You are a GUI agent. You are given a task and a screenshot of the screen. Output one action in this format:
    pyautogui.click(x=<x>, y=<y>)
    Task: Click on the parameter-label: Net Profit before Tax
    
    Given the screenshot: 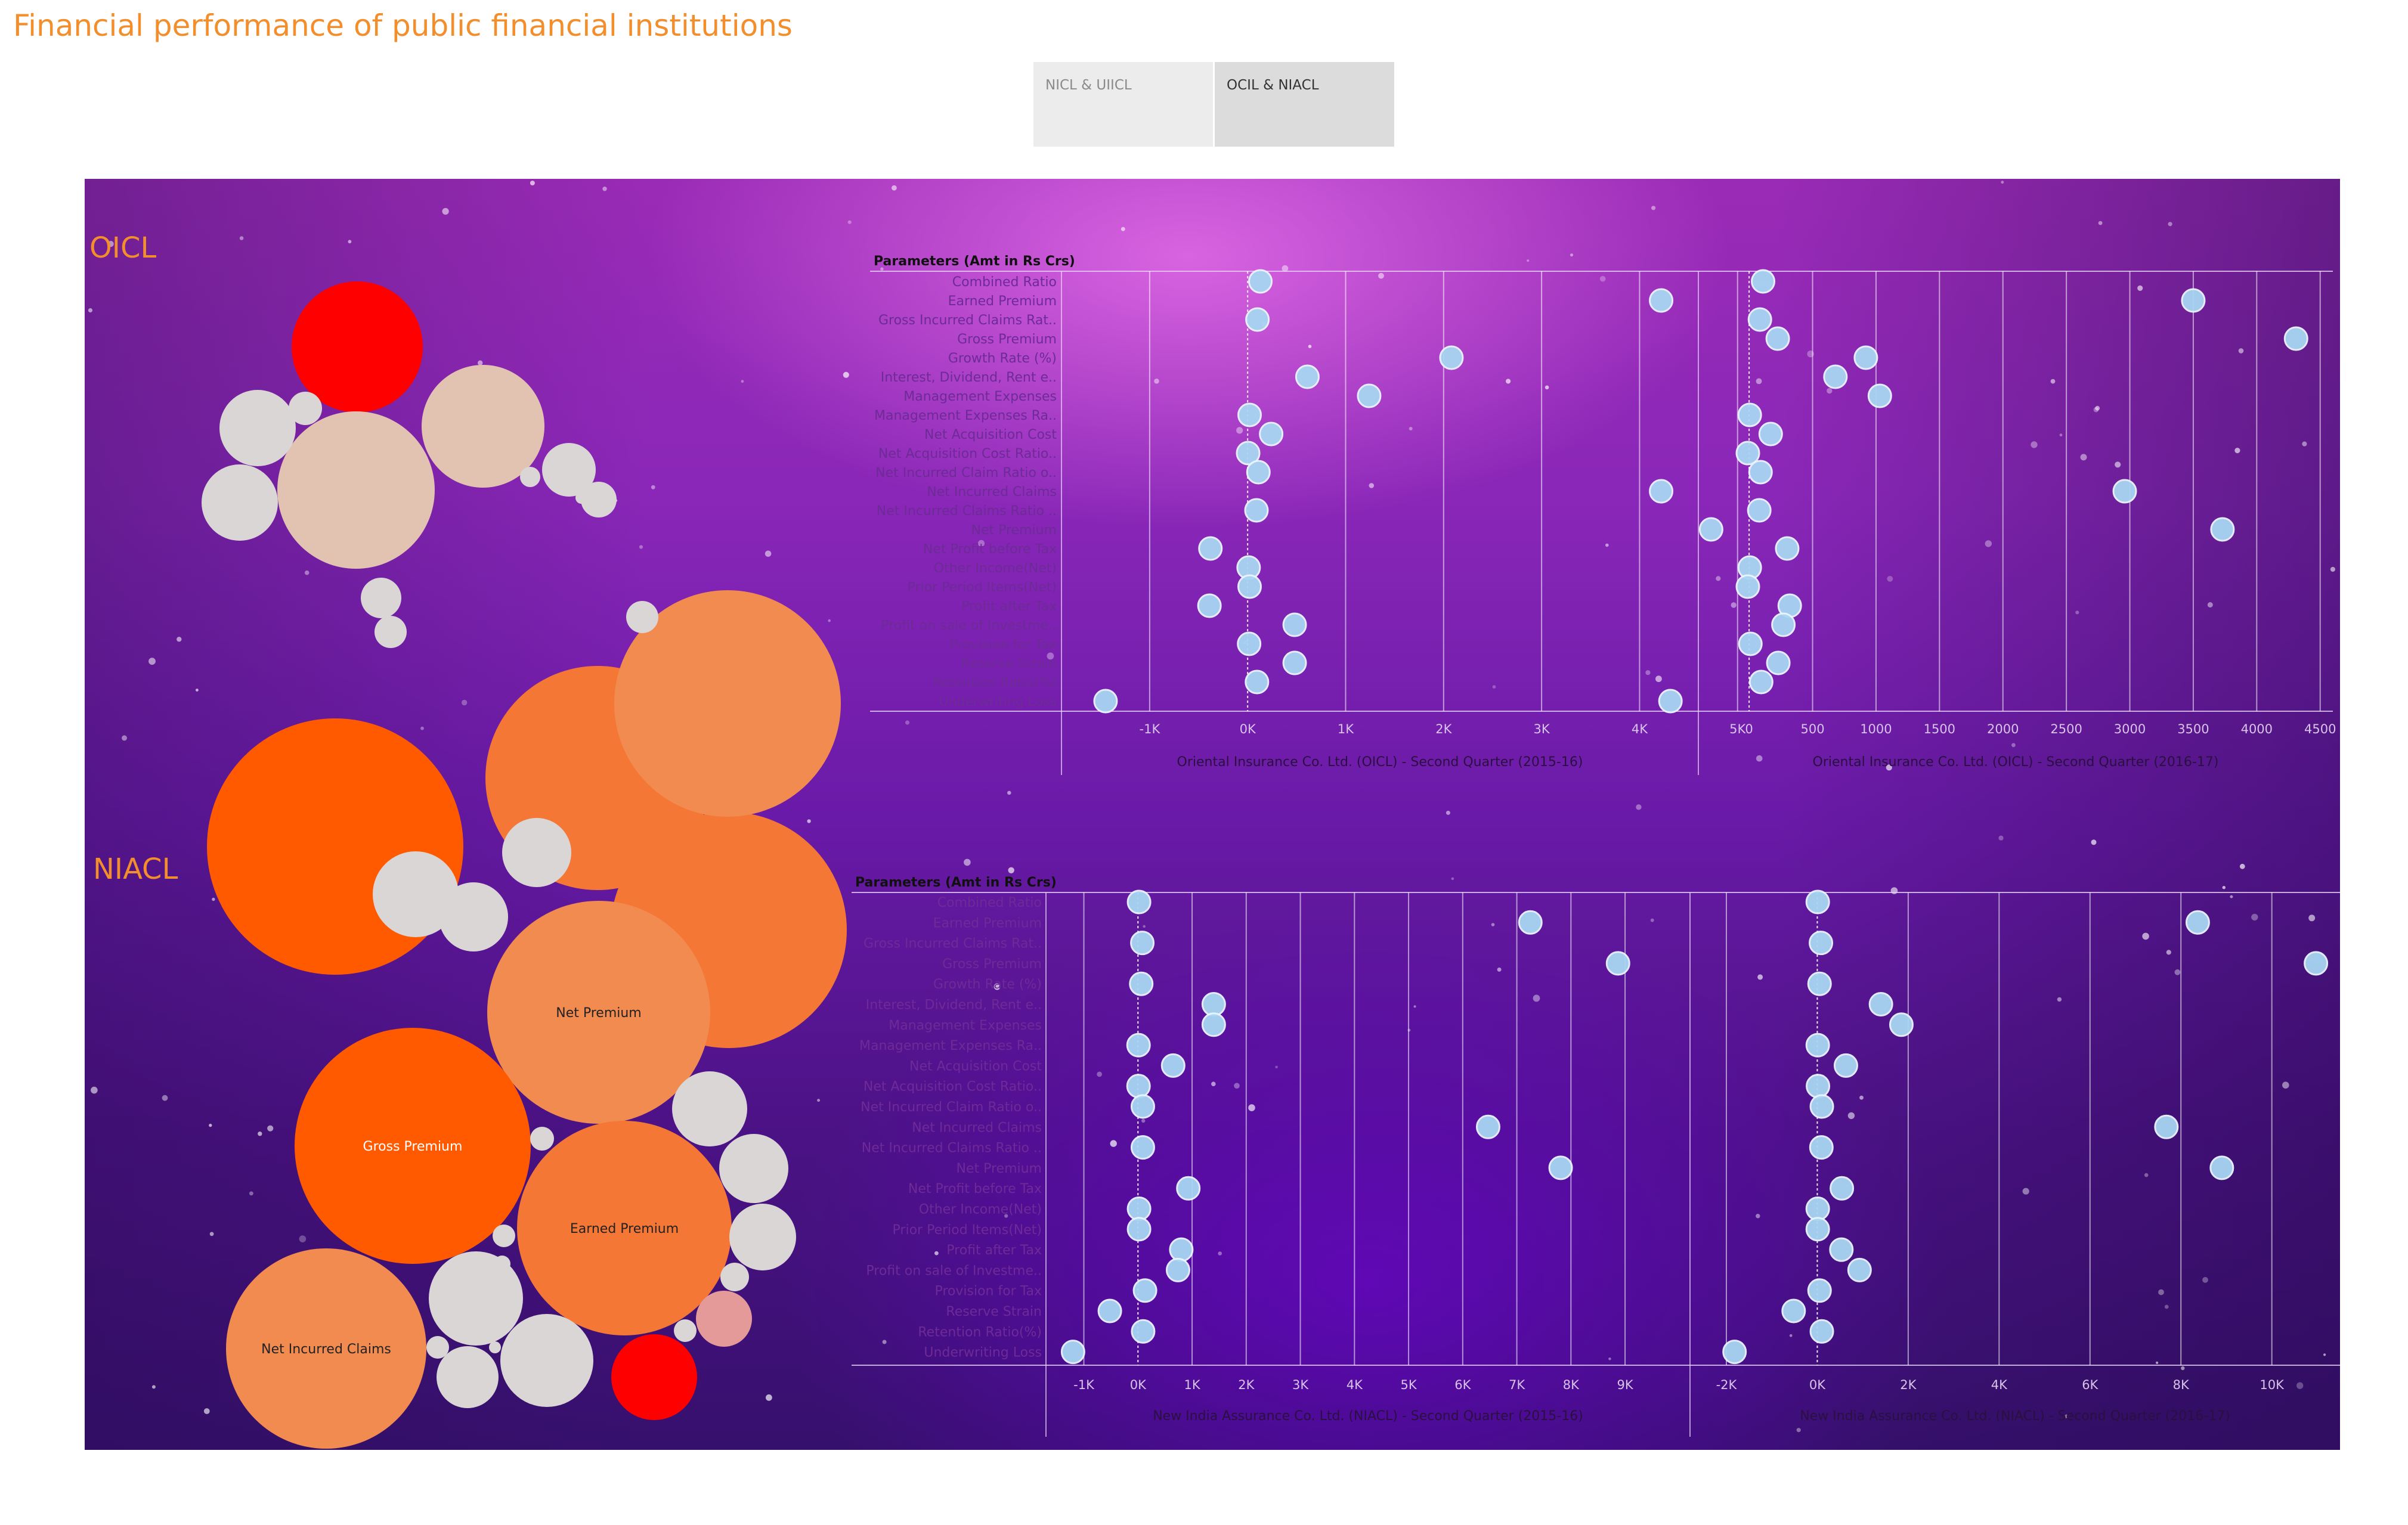 What is the action you would take?
    pyautogui.click(x=990, y=549)
    